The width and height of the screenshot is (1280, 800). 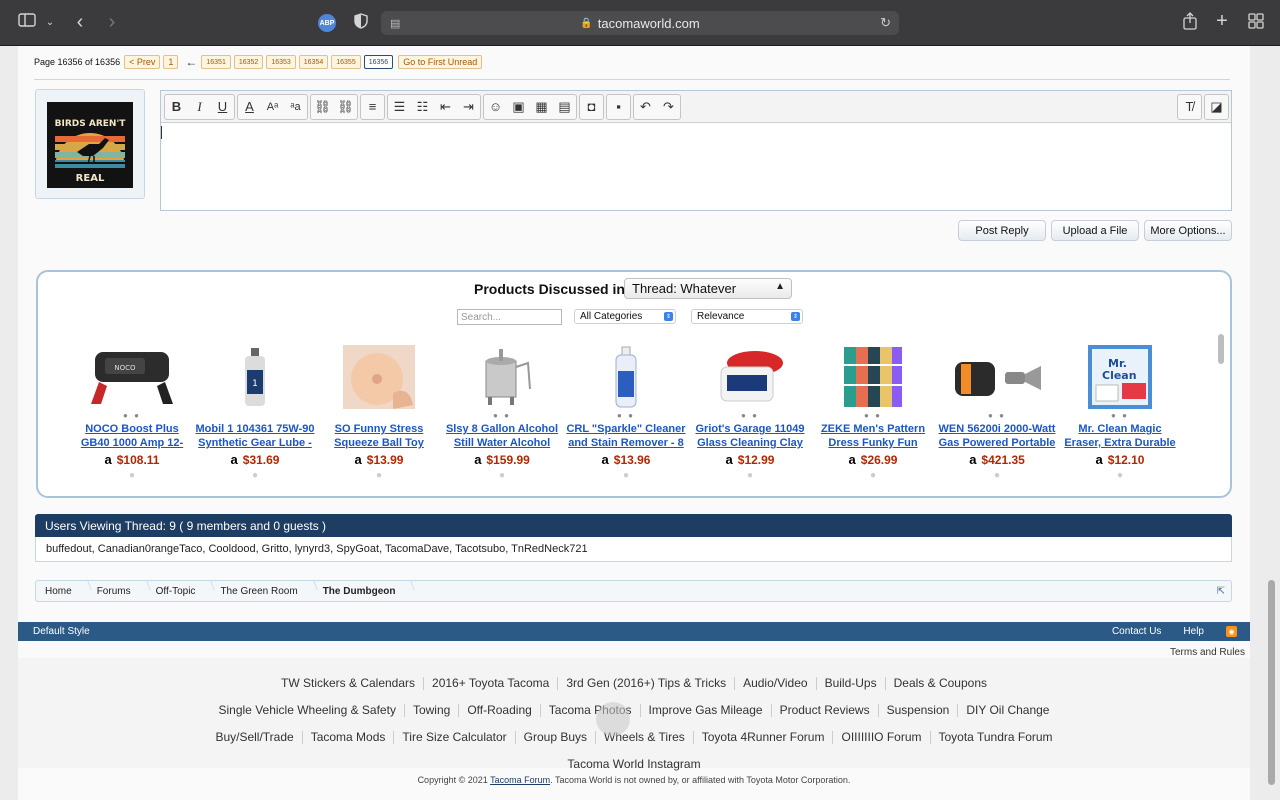 What do you see at coordinates (132, 436) in the screenshot?
I see `product-link: NOCO Boost Plus GB40 1000 Amp 12-` at bounding box center [132, 436].